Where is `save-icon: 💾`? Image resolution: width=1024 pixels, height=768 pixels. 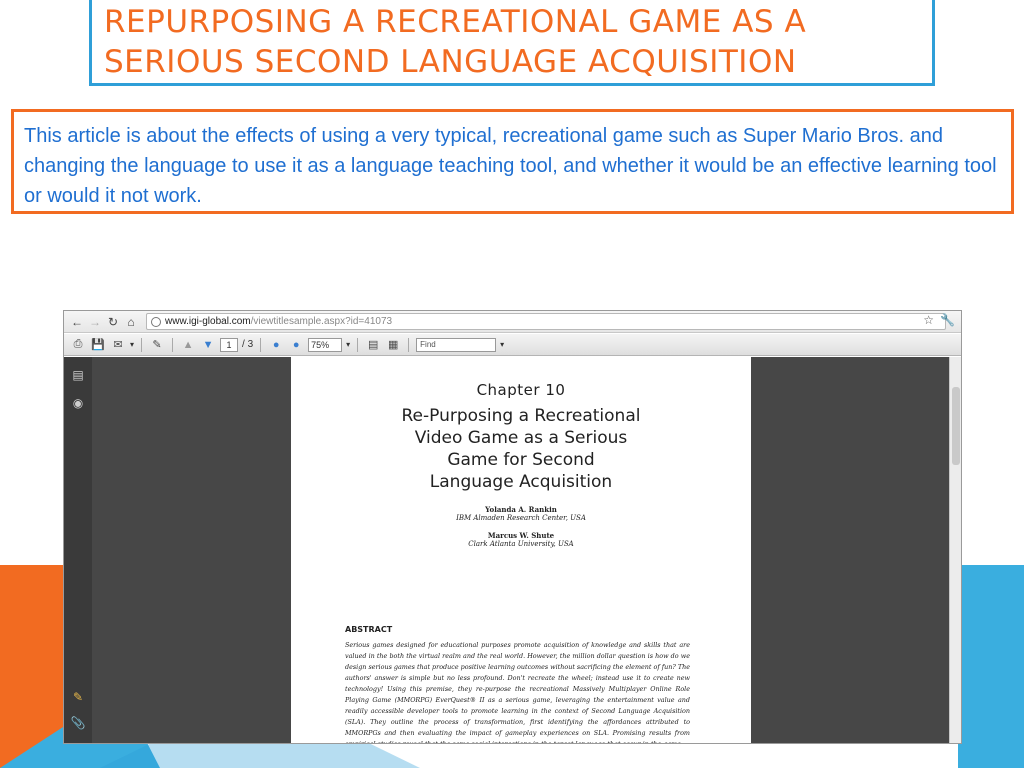
save-icon: 💾 is located at coordinates (98, 345).